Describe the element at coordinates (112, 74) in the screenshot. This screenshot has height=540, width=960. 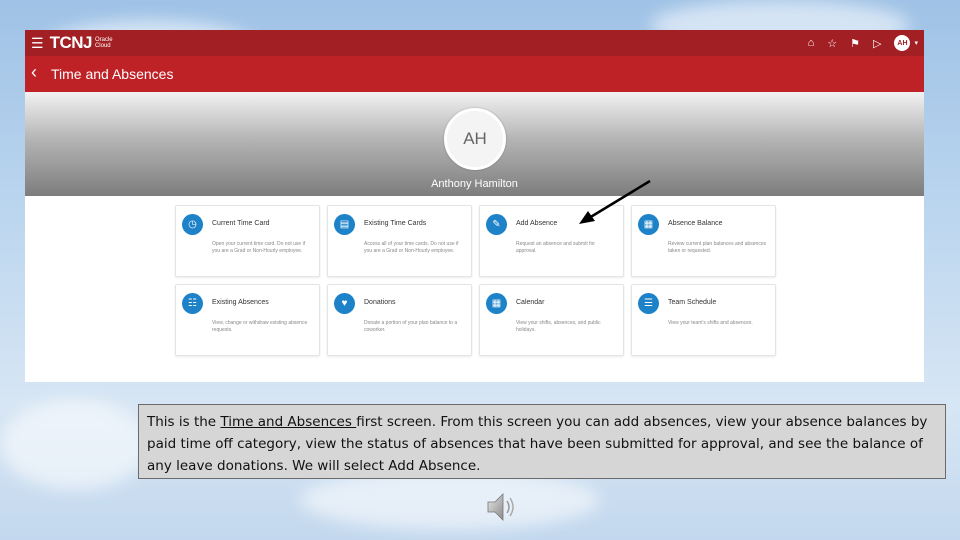
I see `page-title: Time and Absences` at that location.